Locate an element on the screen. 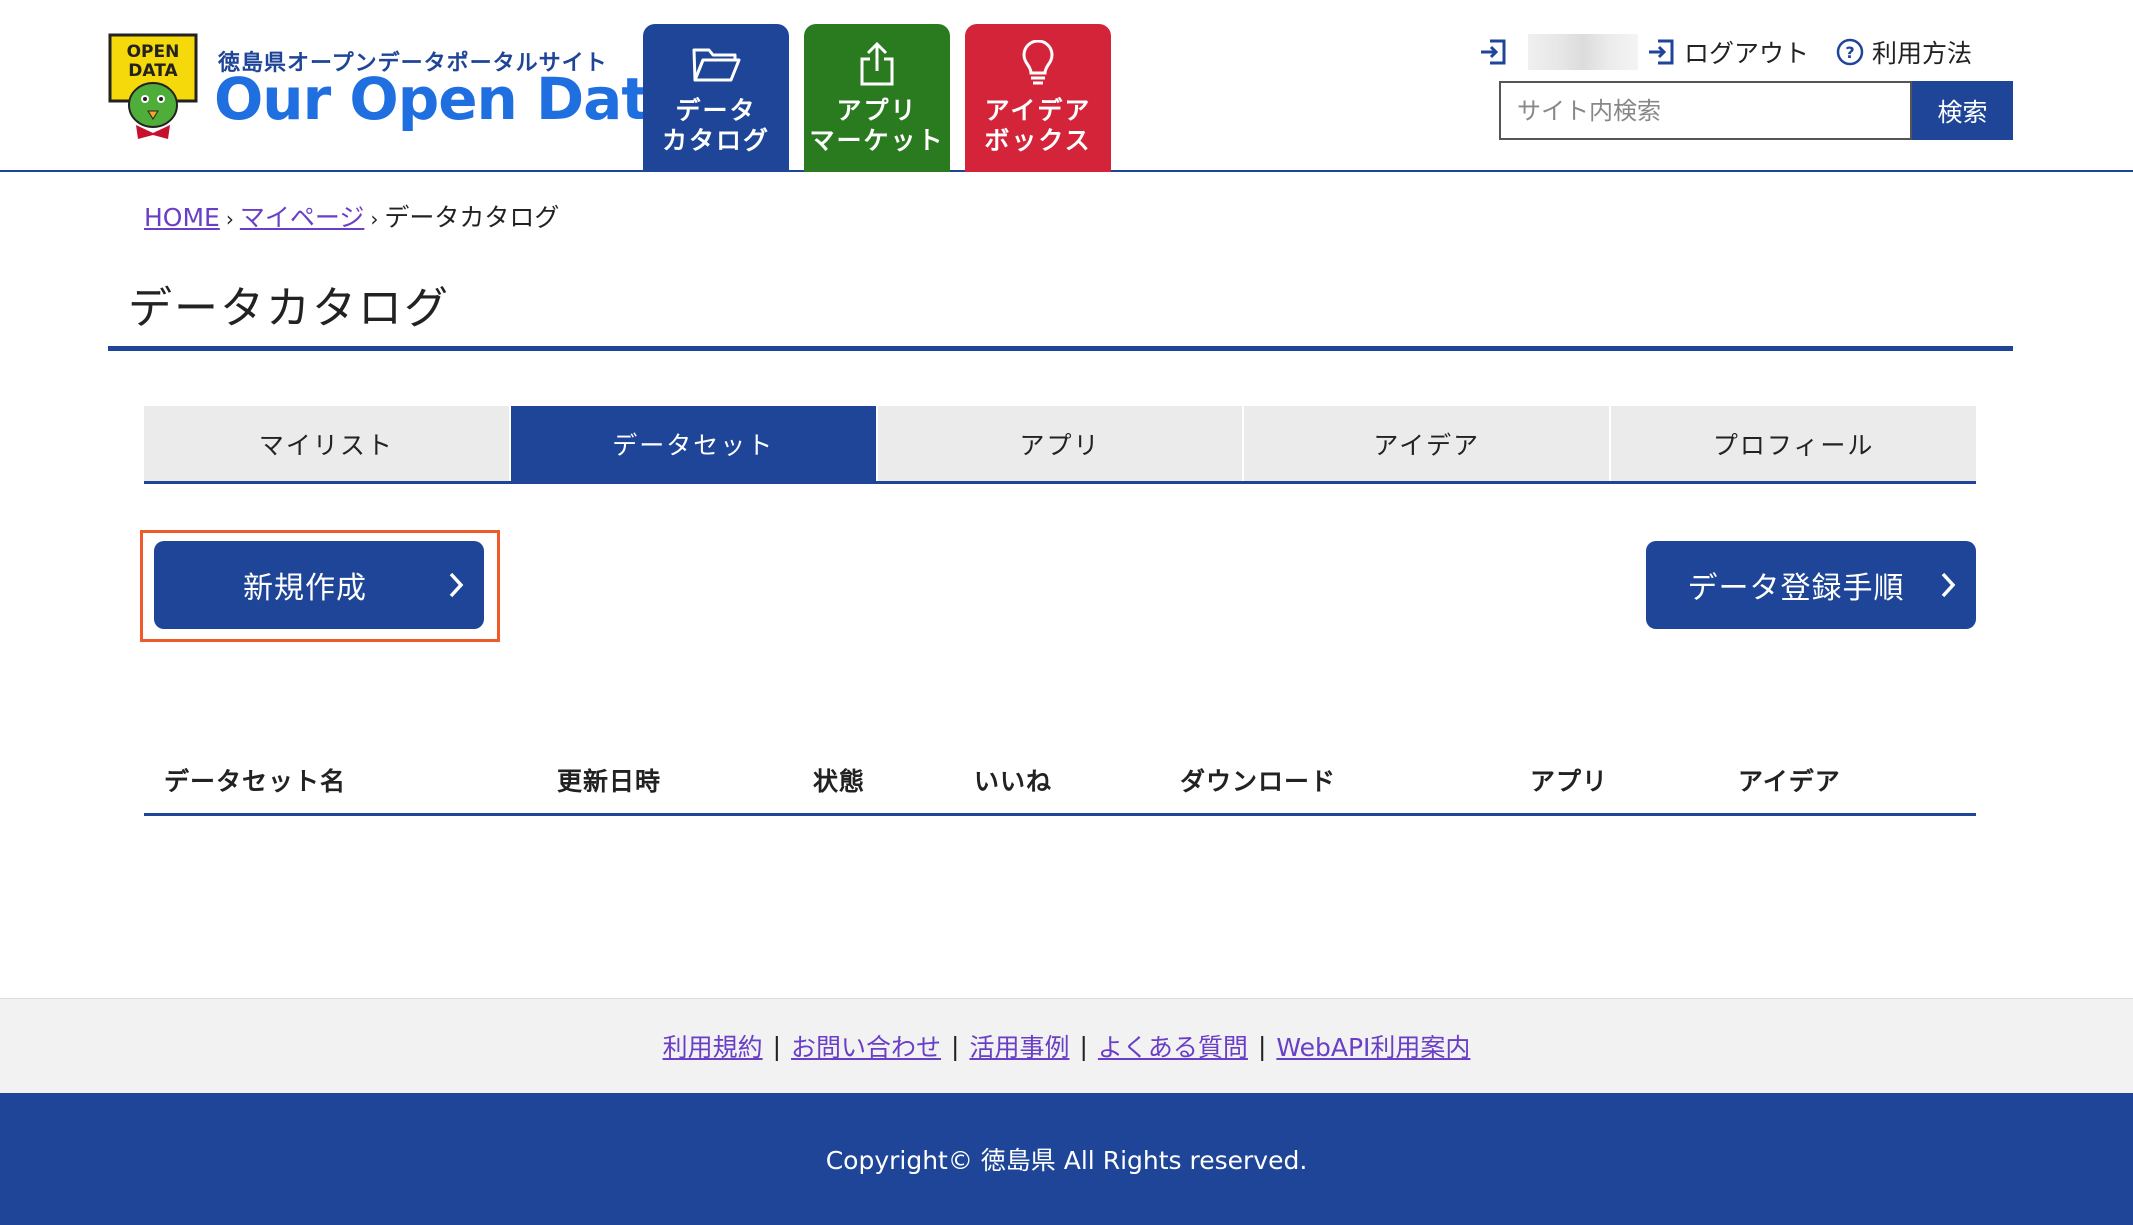 The image size is (2133, 1225). logout-icon is located at coordinates (1661, 52).